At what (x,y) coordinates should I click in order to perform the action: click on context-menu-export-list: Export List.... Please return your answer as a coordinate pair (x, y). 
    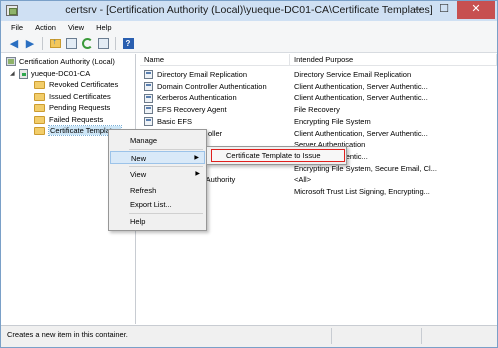
    Looking at the image, I should click on (157, 204).